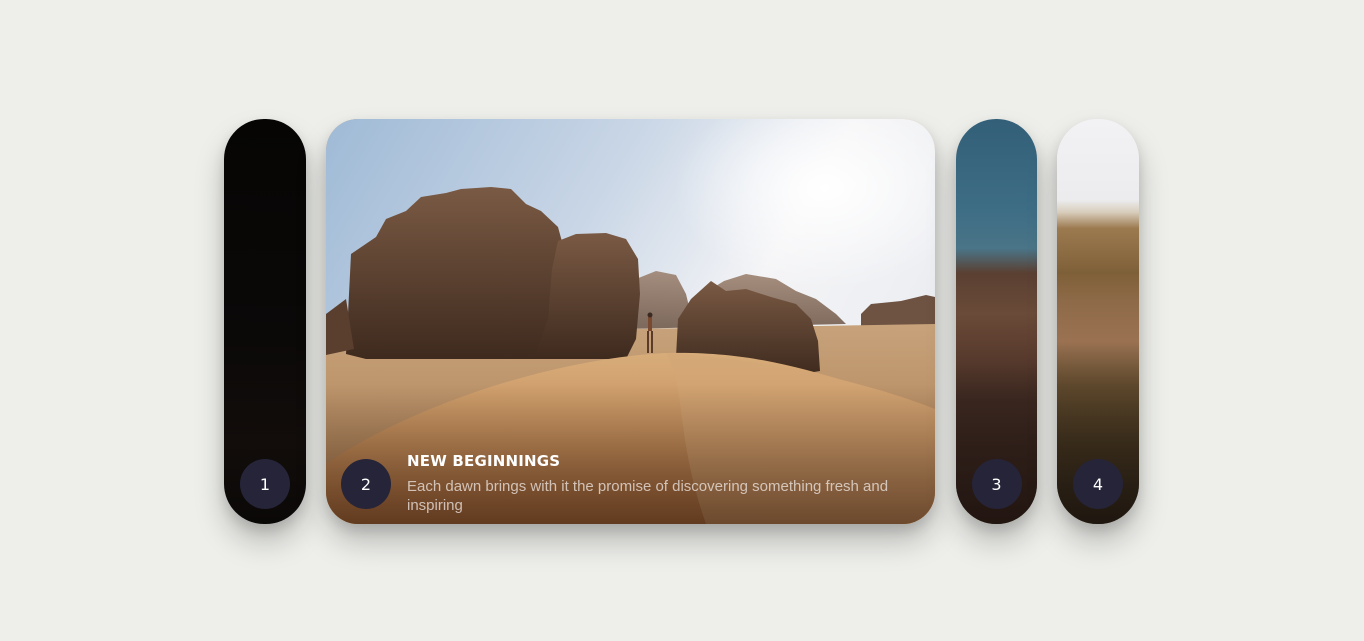  What do you see at coordinates (366, 484) in the screenshot?
I see `card-2-number-badge: 2` at bounding box center [366, 484].